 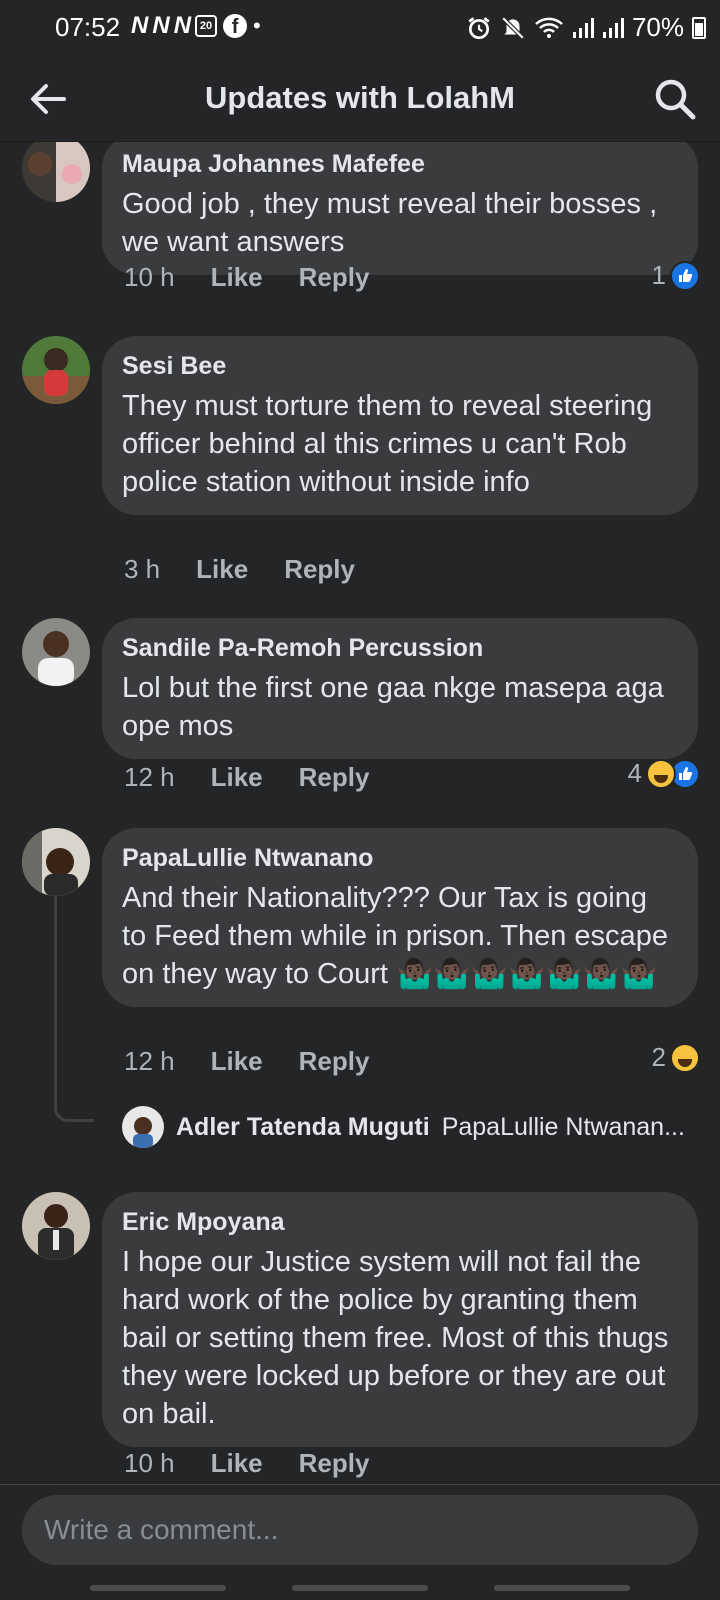 What do you see at coordinates (685, 275) in the screenshot?
I see `like-reaction-icon` at bounding box center [685, 275].